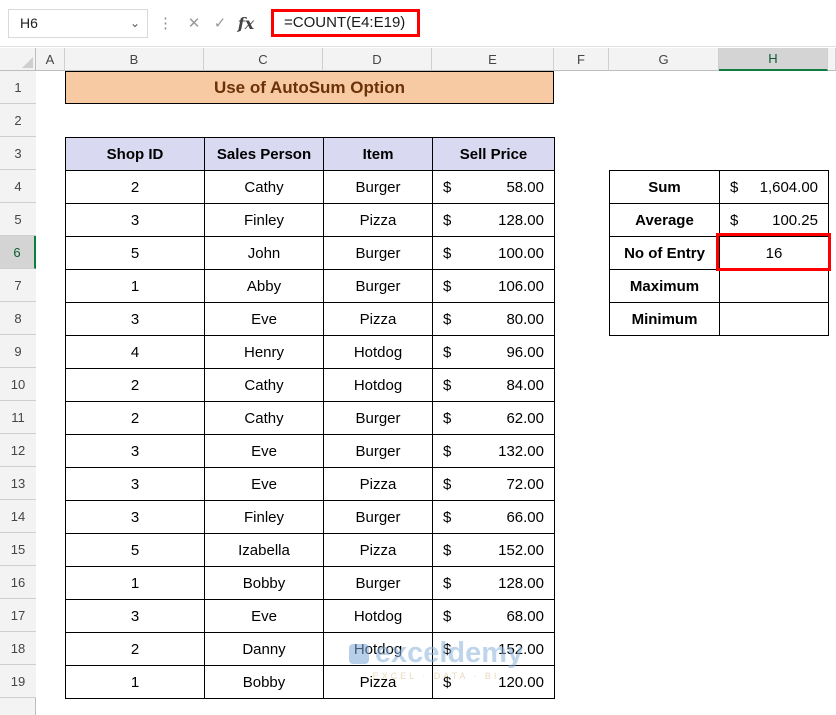 The width and height of the screenshot is (836, 715). What do you see at coordinates (493, 59) in the screenshot?
I see `column-header-e: E` at bounding box center [493, 59].